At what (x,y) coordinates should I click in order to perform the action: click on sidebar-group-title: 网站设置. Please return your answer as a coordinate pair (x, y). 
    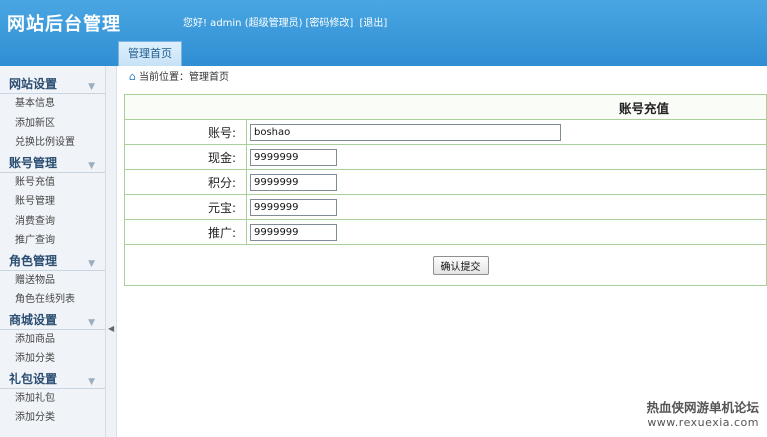
    Looking at the image, I should click on (33, 84).